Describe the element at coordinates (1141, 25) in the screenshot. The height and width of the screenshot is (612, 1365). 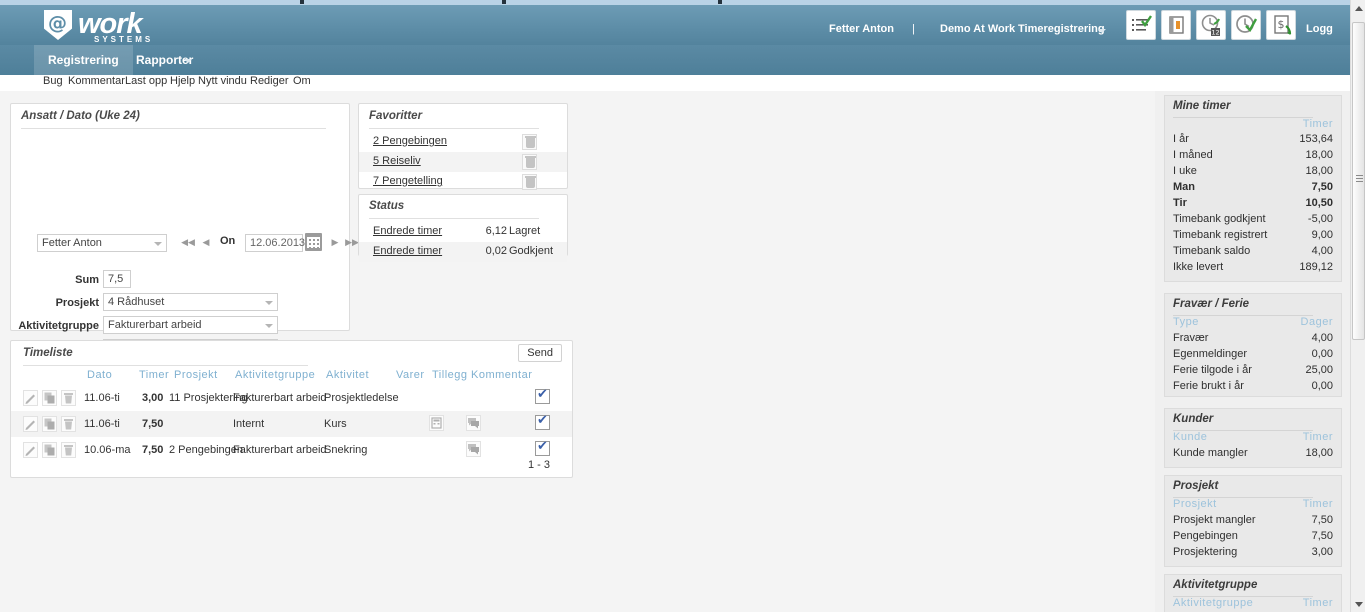
I see `checklist-icon` at that location.